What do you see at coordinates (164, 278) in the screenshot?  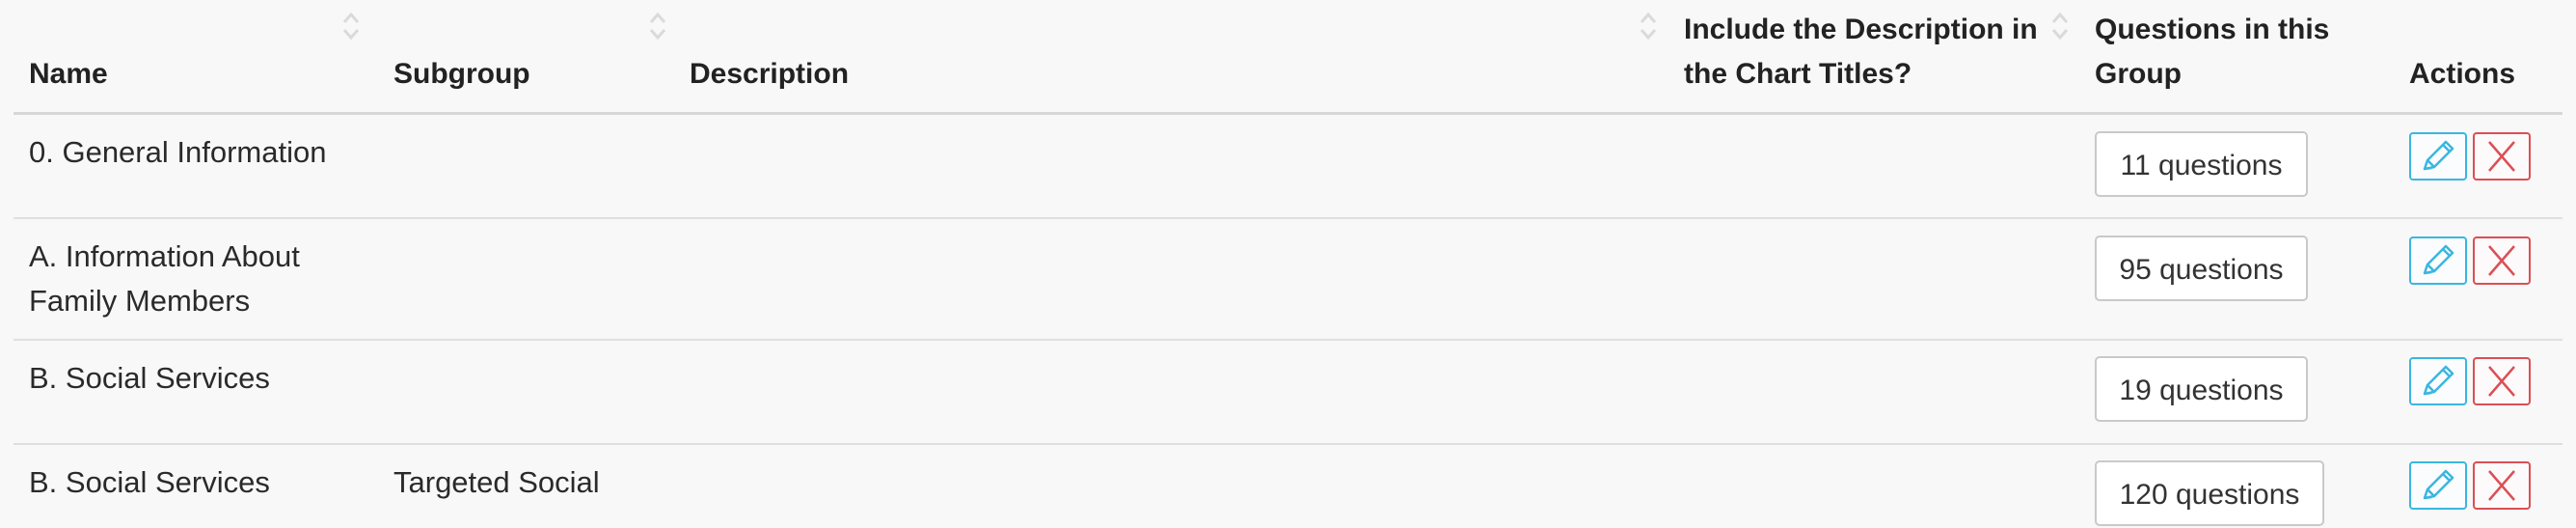 I see `row-name: A. Information About Family Members` at bounding box center [164, 278].